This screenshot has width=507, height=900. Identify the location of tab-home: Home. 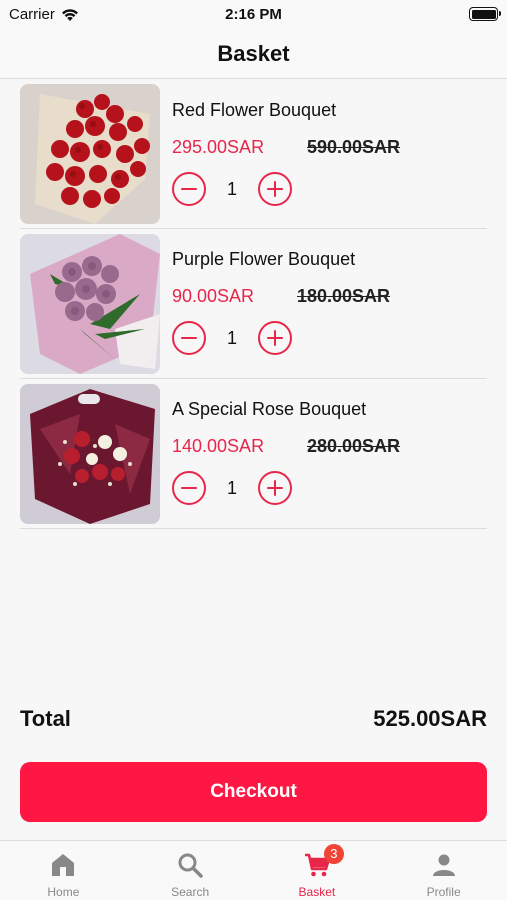
(63, 870).